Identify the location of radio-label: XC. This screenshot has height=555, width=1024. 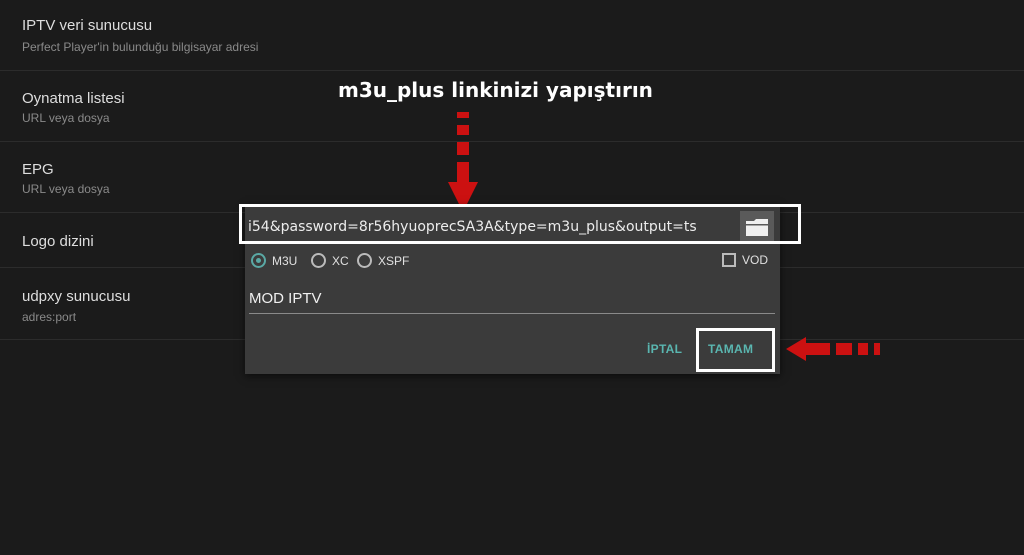
(340, 260).